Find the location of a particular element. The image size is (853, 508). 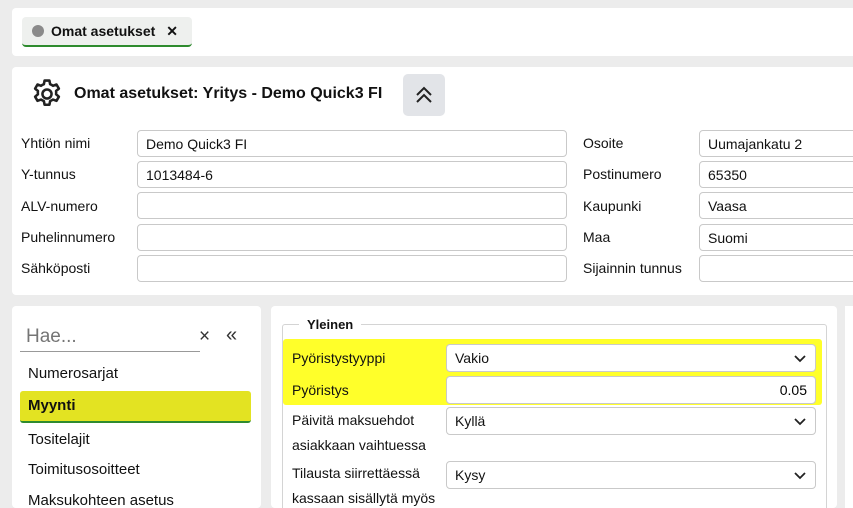

collapse-header-button is located at coordinates (424, 95).